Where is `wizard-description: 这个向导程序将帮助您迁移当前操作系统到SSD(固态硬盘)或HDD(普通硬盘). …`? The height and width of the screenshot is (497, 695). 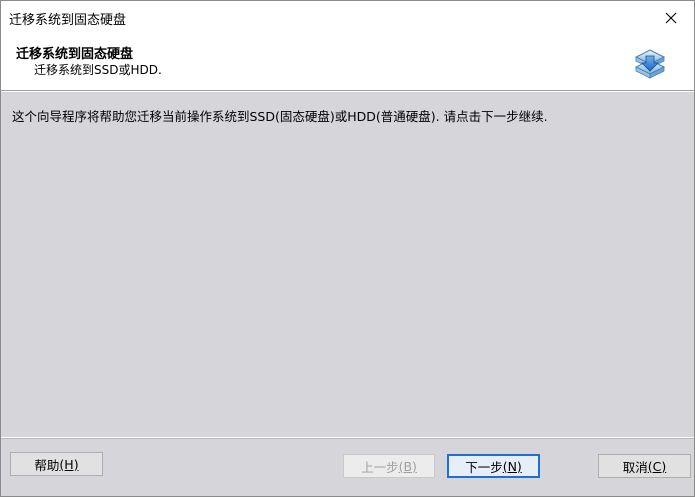
wizard-description: 这个向导程序将帮助您迁移当前操作系统到SSD(固态硬盘)或HDD(普通硬盘). … is located at coordinates (280, 116).